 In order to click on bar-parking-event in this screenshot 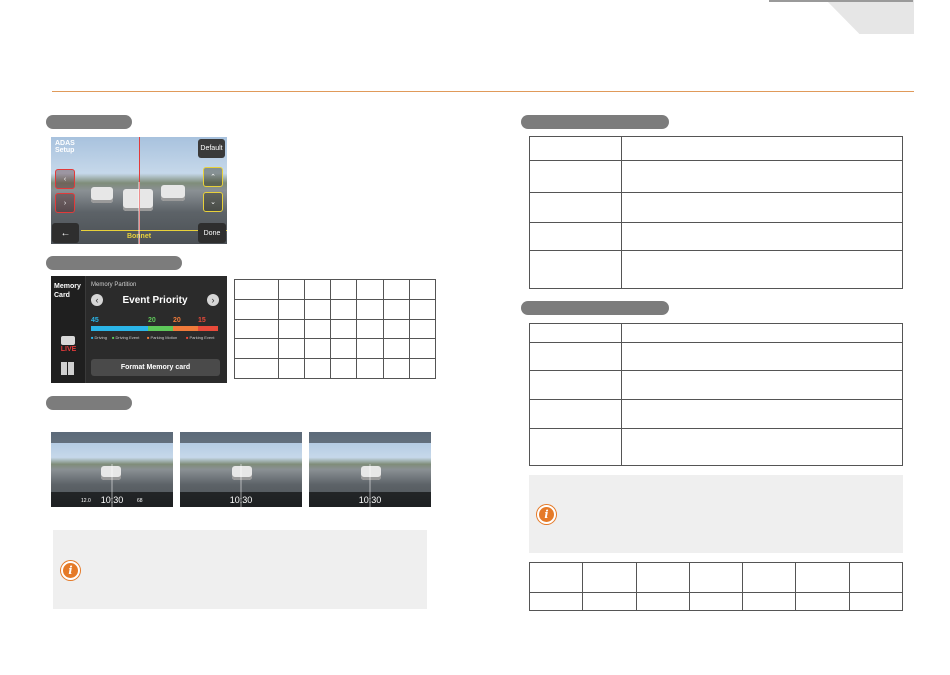, I will do `click(208, 328)`.